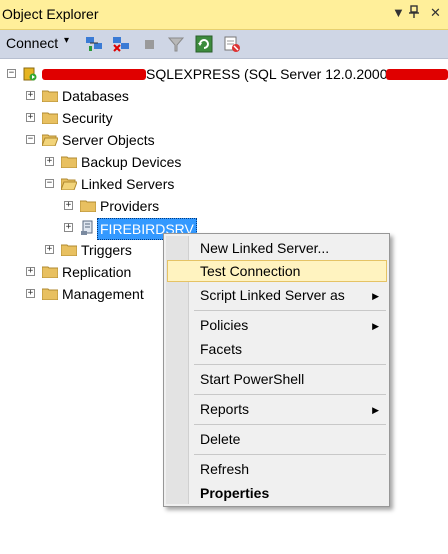  What do you see at coordinates (87, 118) in the screenshot?
I see `tree-item-label: Security` at bounding box center [87, 118].